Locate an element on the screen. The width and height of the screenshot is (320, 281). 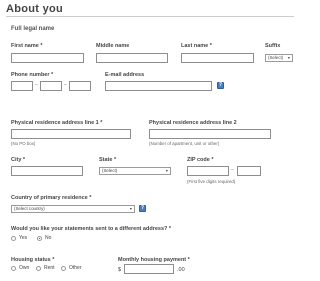
cents-suffix: .00 is located at coordinates (181, 270).